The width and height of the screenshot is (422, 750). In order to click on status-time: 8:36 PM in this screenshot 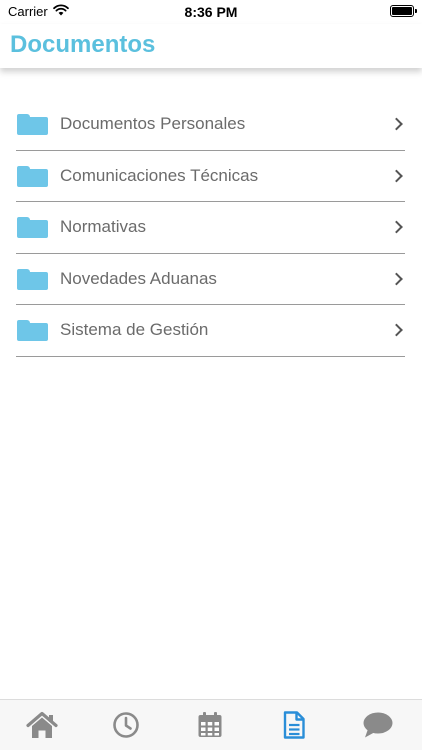, I will do `click(211, 12)`.